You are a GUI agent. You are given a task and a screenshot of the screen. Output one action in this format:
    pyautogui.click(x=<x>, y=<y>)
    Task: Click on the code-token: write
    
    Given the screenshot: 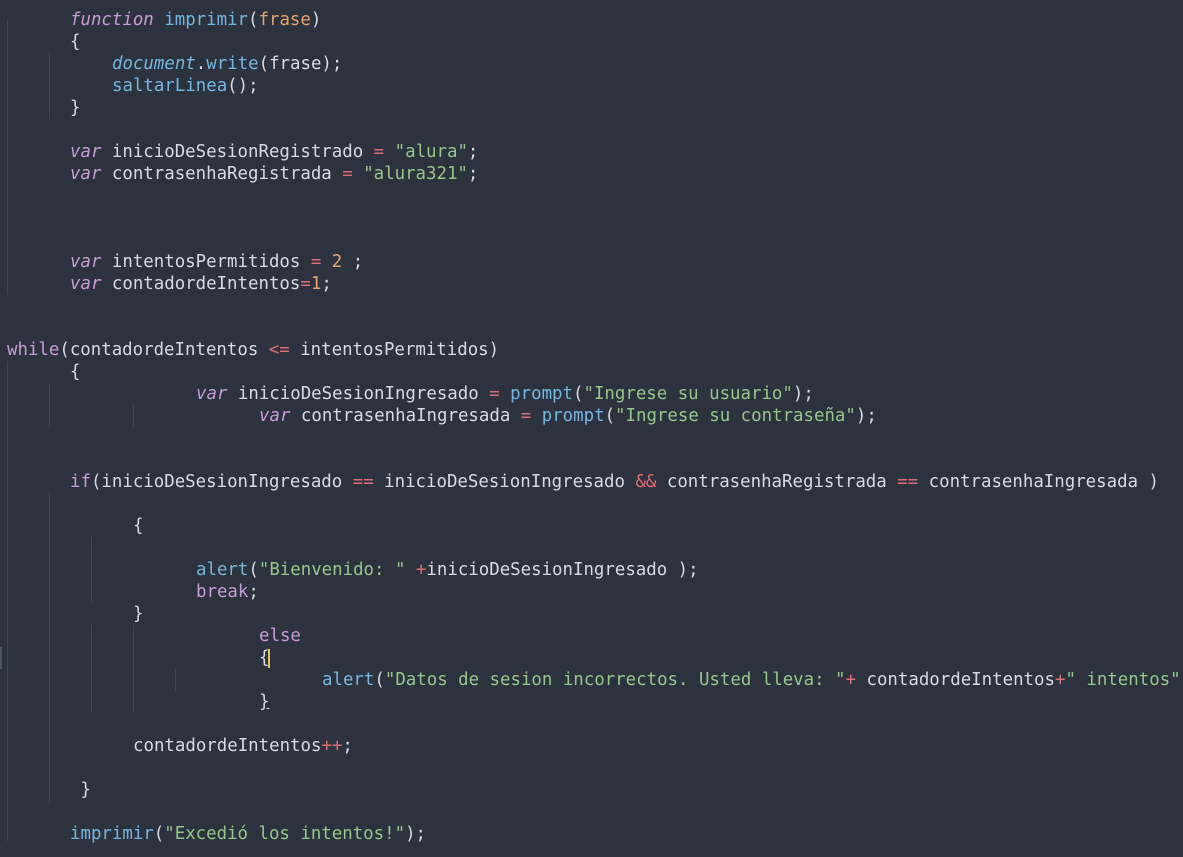 What is the action you would take?
    pyautogui.click(x=232, y=64)
    